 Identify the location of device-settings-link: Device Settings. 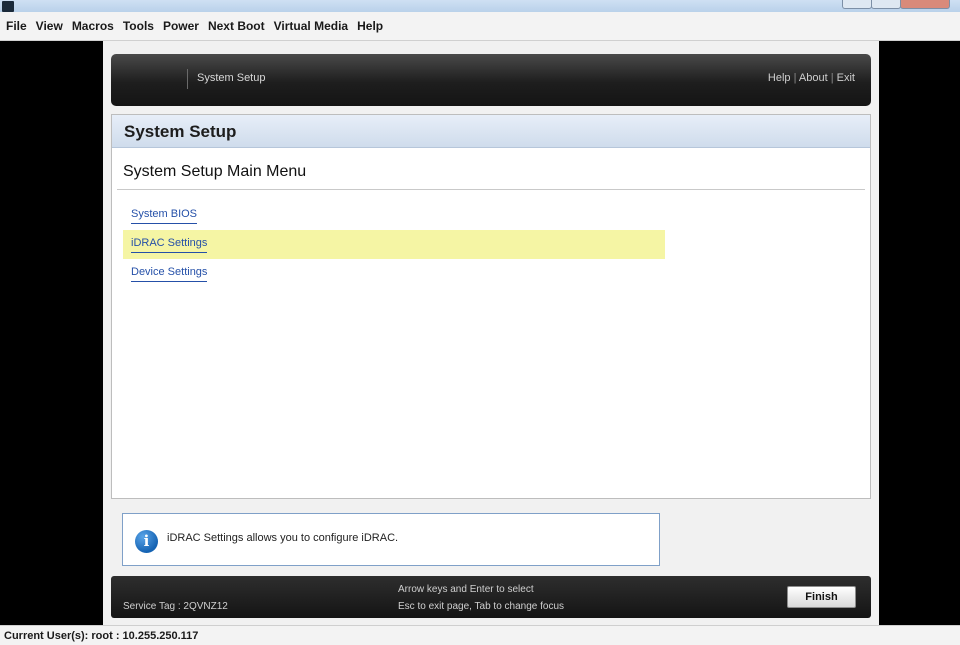
(169, 274).